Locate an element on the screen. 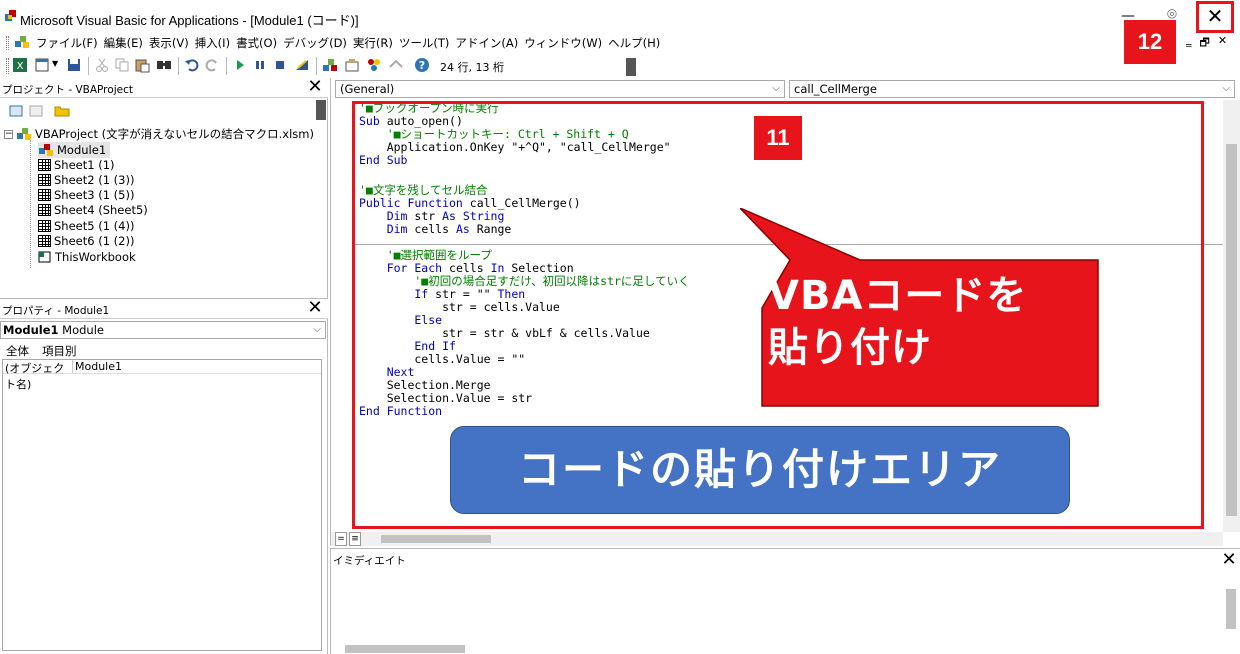 Image resolution: width=1240 pixels, height=654 pixels. tree-item-sheet4: Sheet4 (Sheet5) is located at coordinates (93, 210).